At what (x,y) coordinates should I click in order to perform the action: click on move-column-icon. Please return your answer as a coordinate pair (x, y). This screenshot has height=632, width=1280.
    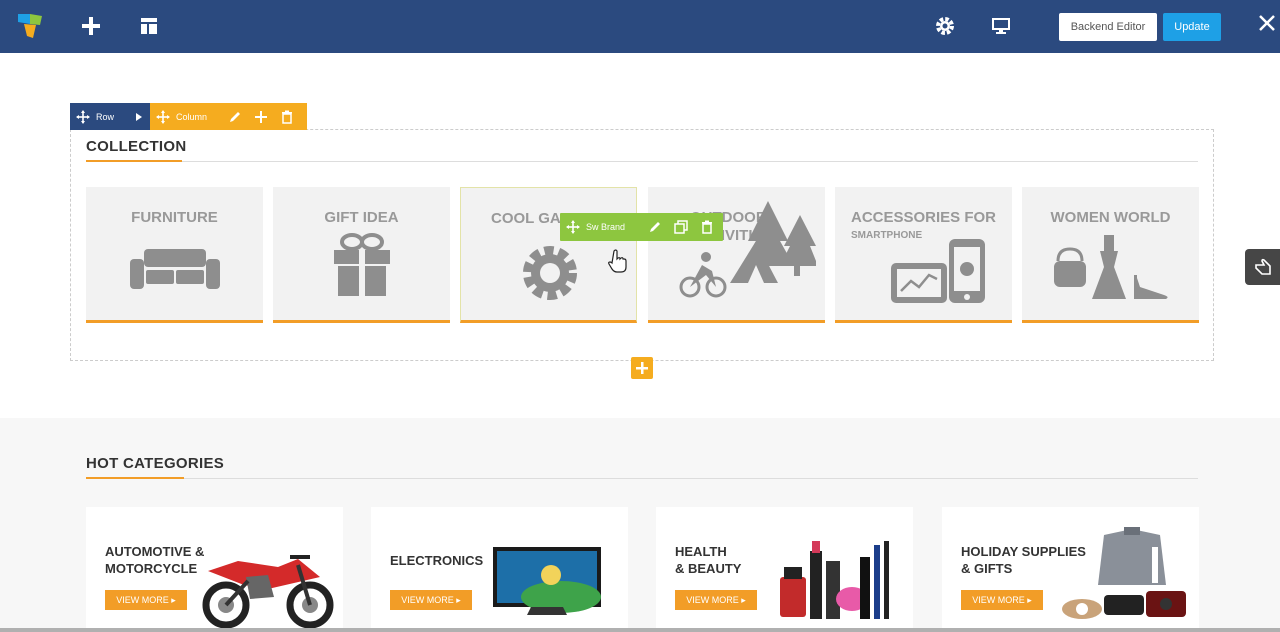
    Looking at the image, I should click on (163, 116).